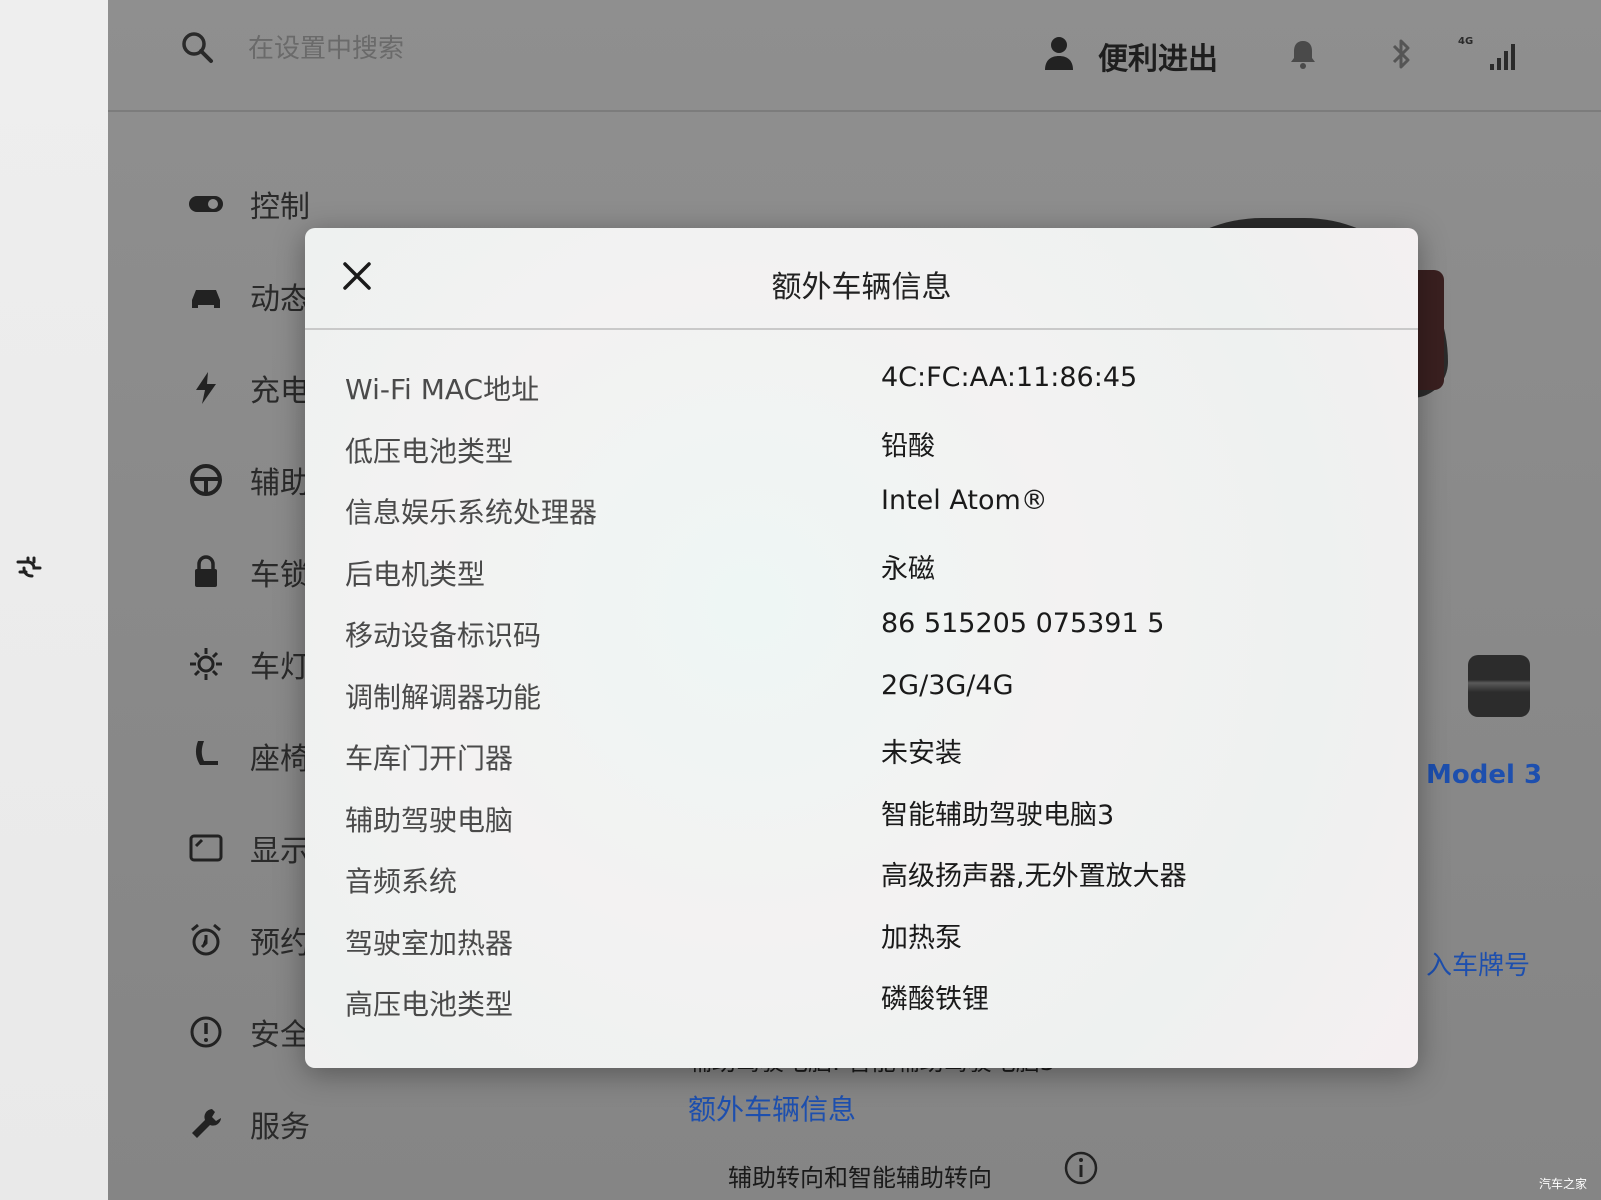 The image size is (1601, 1200). What do you see at coordinates (442, 389) in the screenshot?
I see `info-label: Wi-Fi MAC地址` at bounding box center [442, 389].